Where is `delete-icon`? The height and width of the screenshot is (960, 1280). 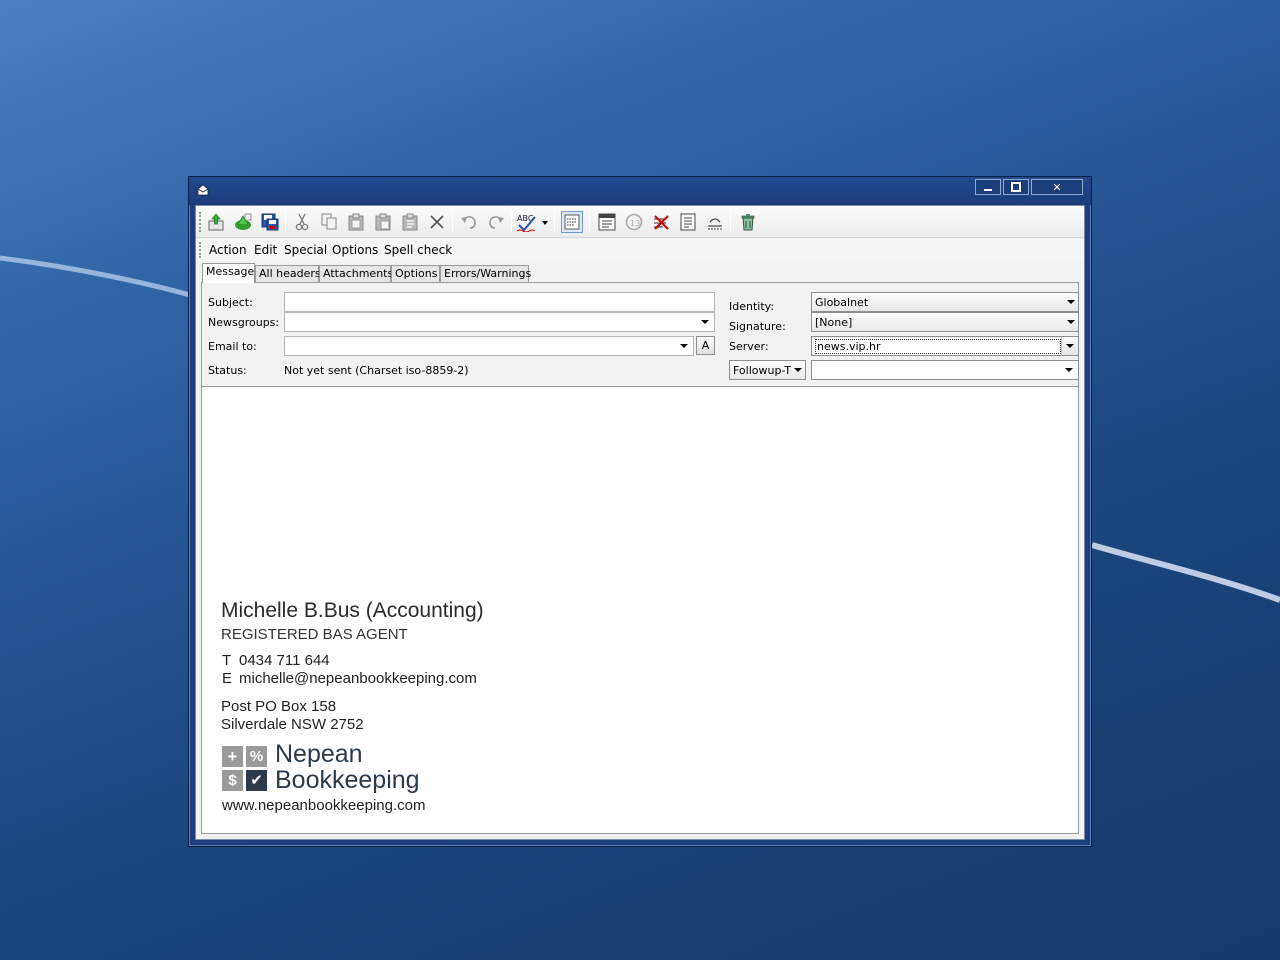 delete-icon is located at coordinates (437, 222).